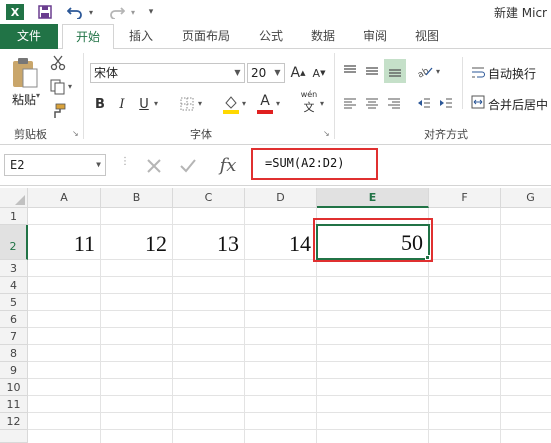  Describe the element at coordinates (304, 163) in the screenshot. I see `formula-input: =SUM(A2:D2)` at that location.